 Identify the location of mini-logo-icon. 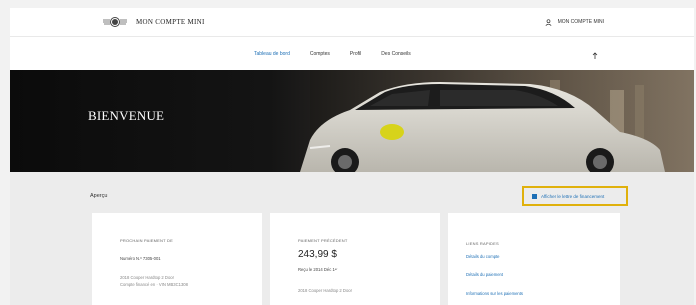
(115, 22).